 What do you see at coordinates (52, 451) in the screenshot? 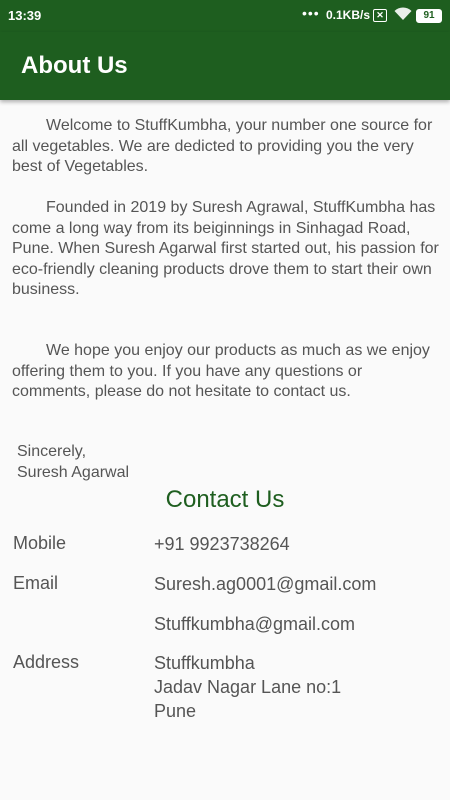
I see `signoff-text: Sincerely,` at bounding box center [52, 451].